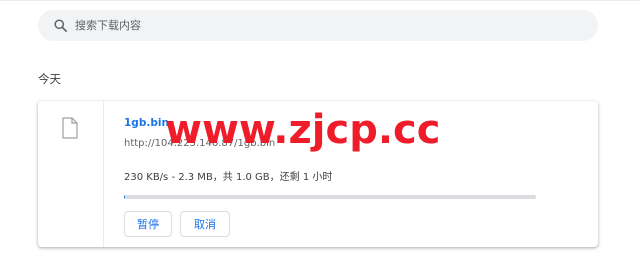  I want to click on search-icon, so click(60, 25).